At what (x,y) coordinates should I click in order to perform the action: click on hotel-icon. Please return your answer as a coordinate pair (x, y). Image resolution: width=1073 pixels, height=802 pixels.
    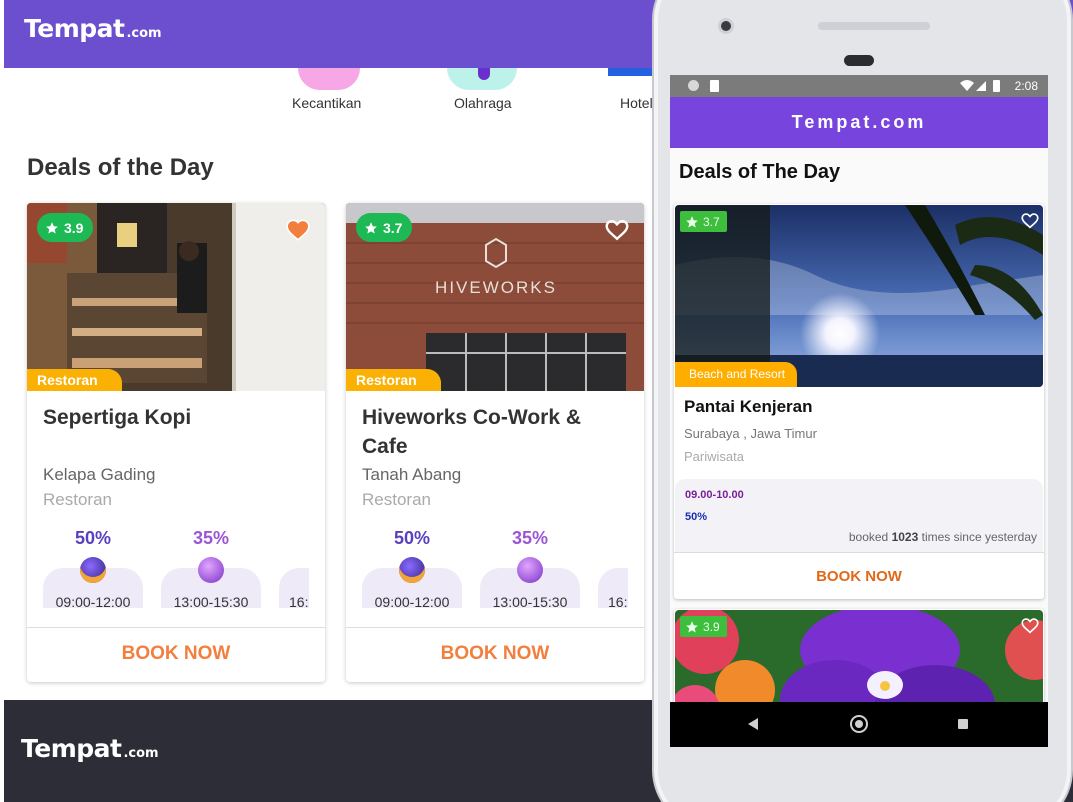
    Looking at the image, I should click on (630, 72).